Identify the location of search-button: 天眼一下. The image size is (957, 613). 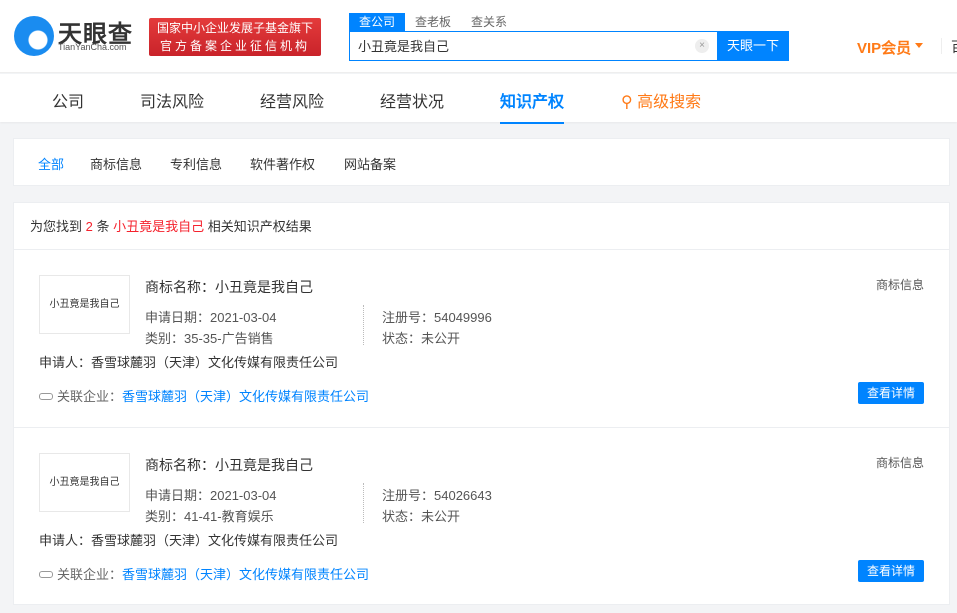
(753, 46).